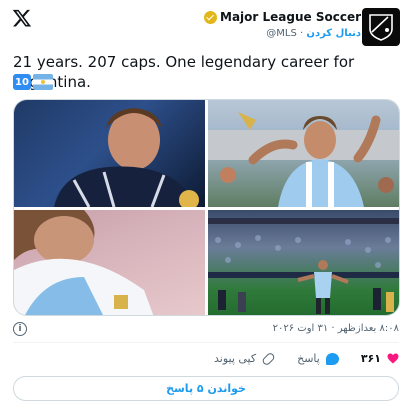 The image size is (411, 414). I want to click on like-button: ۳۶۱, so click(380, 358).